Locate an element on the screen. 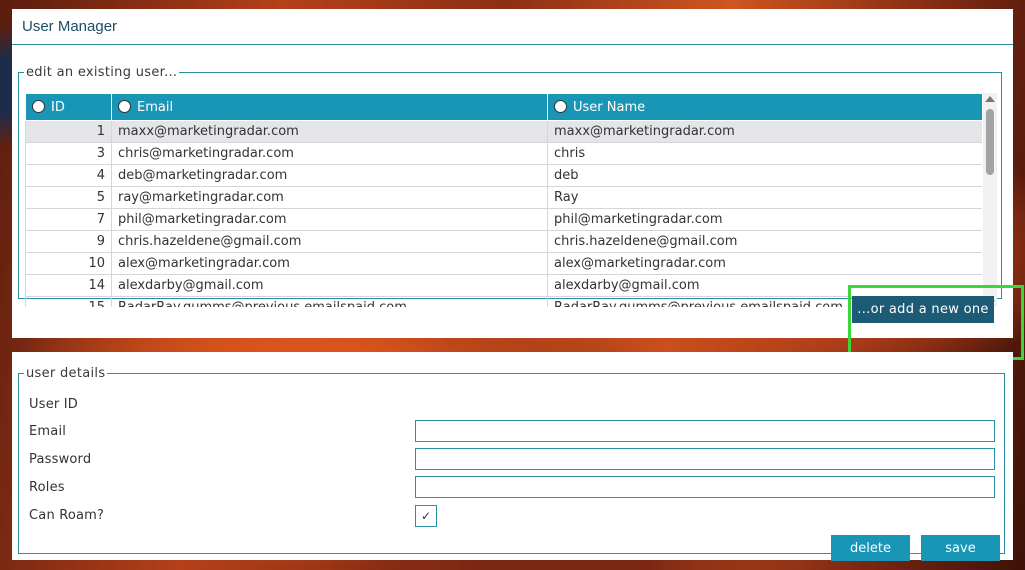 The image size is (1025, 570). check-mark-icon: ✓ is located at coordinates (426, 516).